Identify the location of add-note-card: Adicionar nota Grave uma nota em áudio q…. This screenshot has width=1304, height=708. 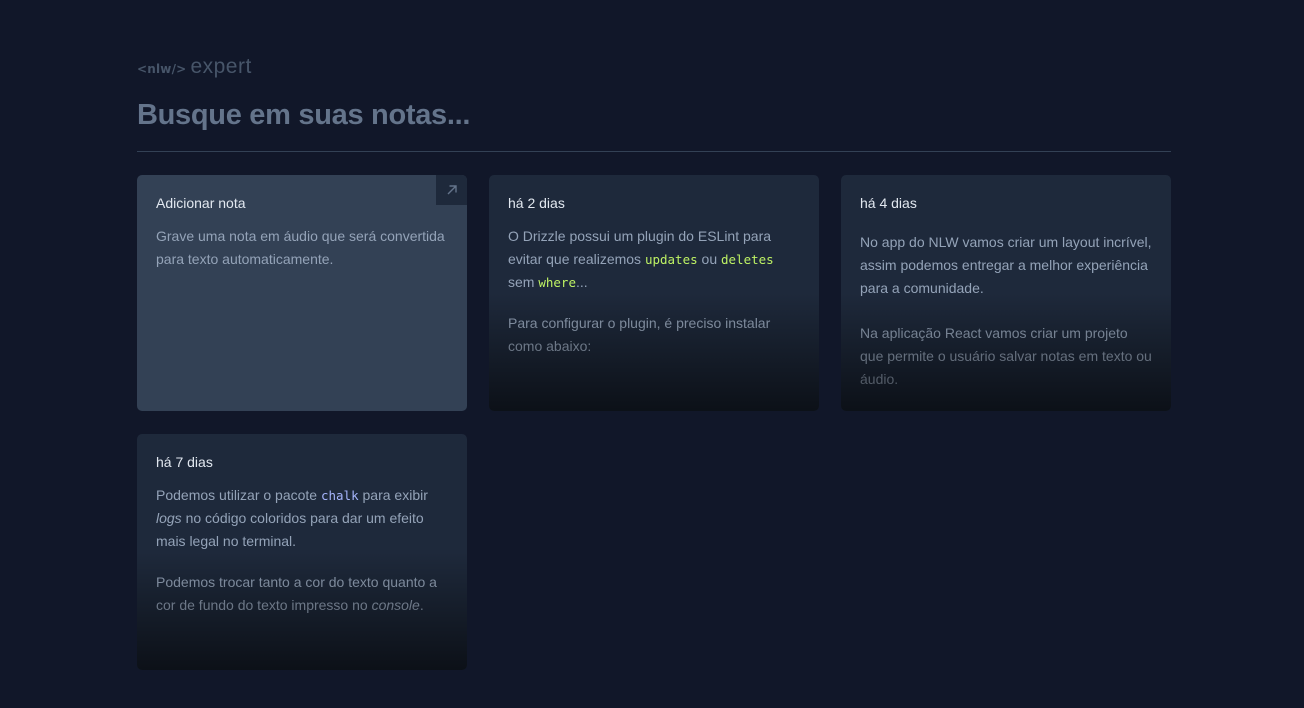
(302, 293).